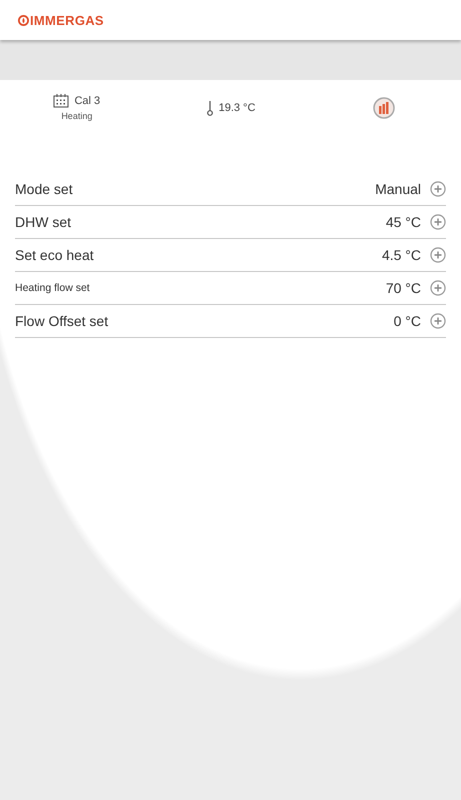 This screenshot has width=461, height=800. Describe the element at coordinates (67, 20) in the screenshot. I see `brand-logo: IMMERGAS` at that location.